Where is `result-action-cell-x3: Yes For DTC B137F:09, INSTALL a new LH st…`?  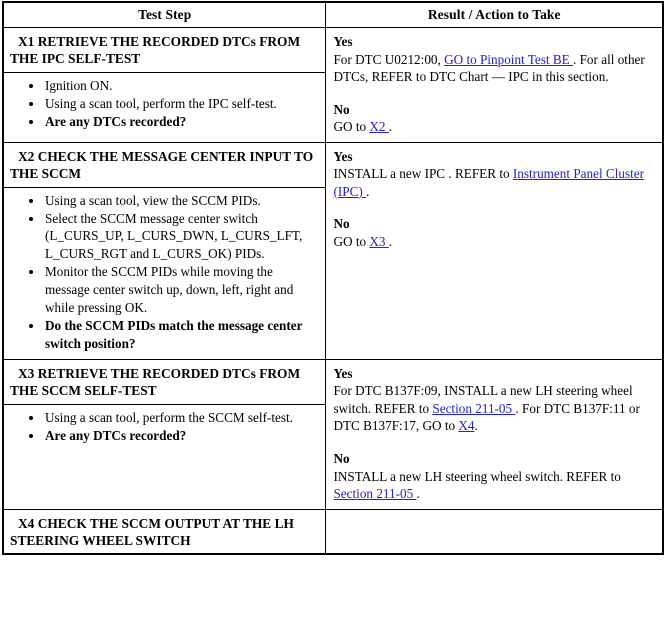
result-action-cell-x3: Yes For DTC B137F:09, INSTALL a new LH st… is located at coordinates (494, 434).